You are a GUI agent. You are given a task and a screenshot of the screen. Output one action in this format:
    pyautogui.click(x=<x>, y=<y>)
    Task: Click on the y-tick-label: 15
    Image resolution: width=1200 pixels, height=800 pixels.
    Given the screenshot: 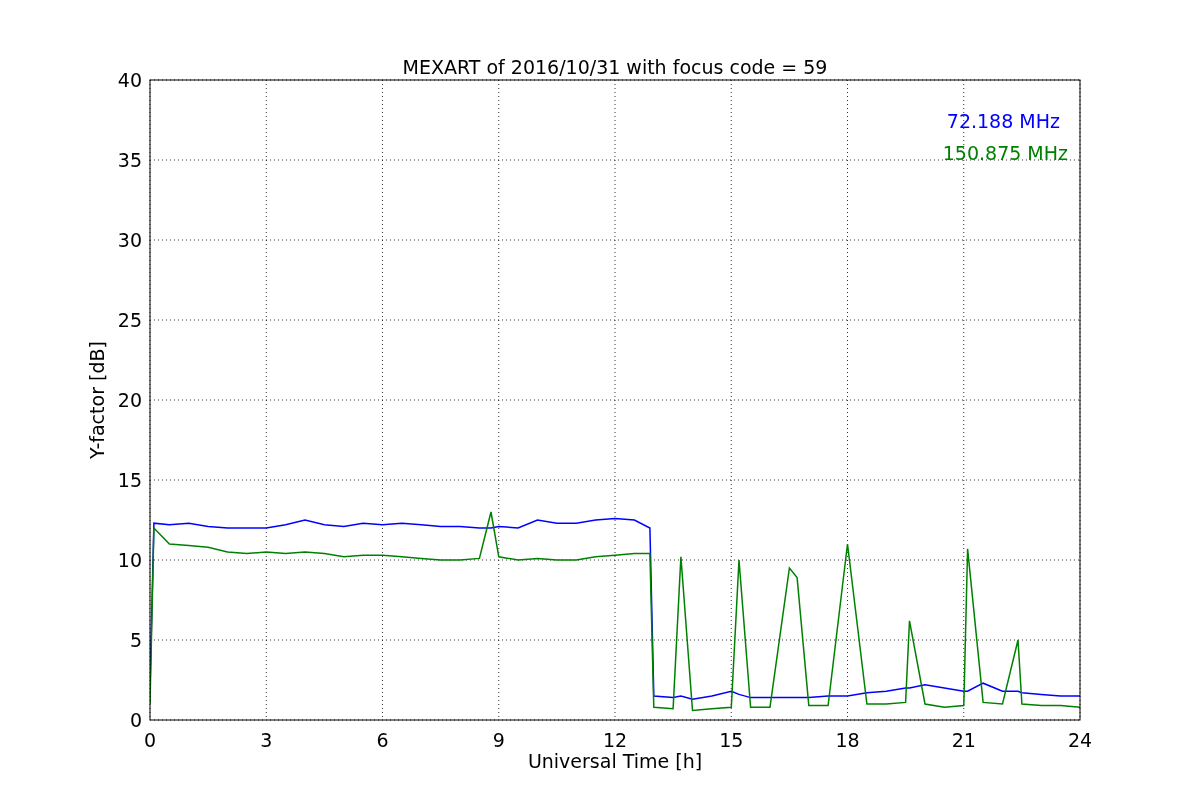 What is the action you would take?
    pyautogui.click(x=129, y=480)
    